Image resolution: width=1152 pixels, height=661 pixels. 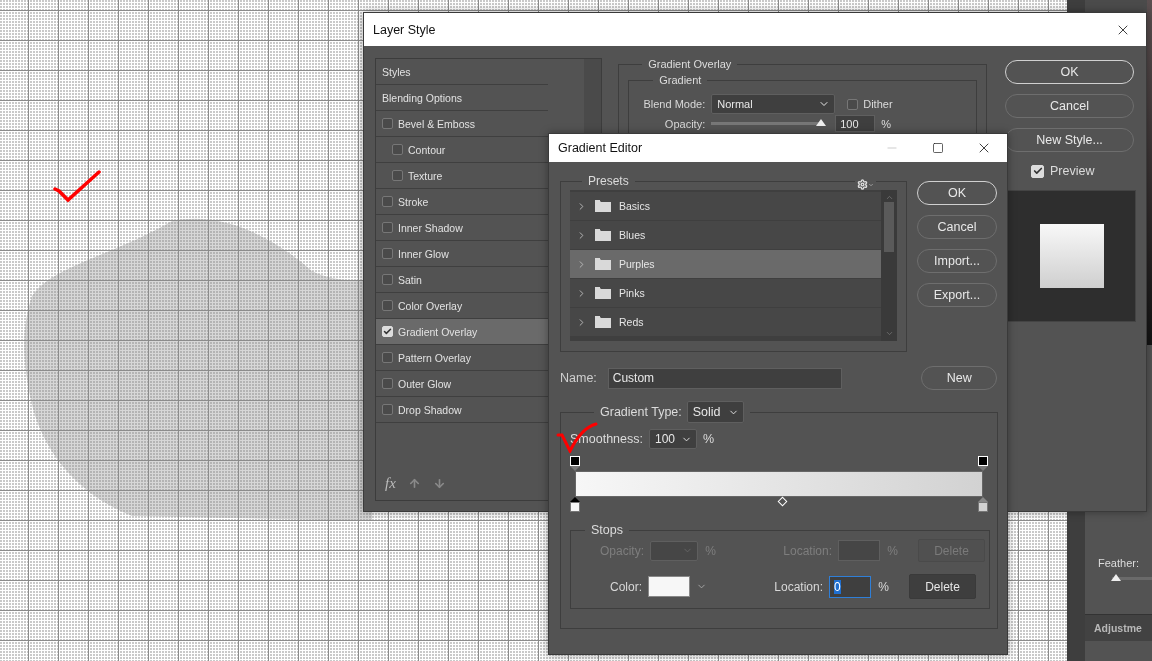 What do you see at coordinates (782, 501) in the screenshot?
I see `midpoint-icon` at bounding box center [782, 501].